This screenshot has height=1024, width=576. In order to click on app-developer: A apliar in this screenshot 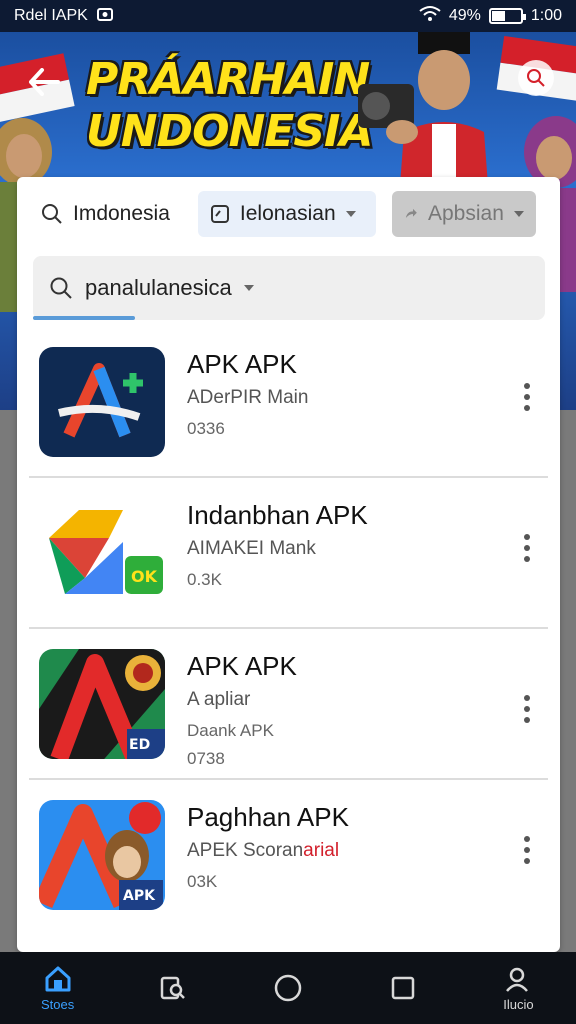, I will do `click(219, 699)`.